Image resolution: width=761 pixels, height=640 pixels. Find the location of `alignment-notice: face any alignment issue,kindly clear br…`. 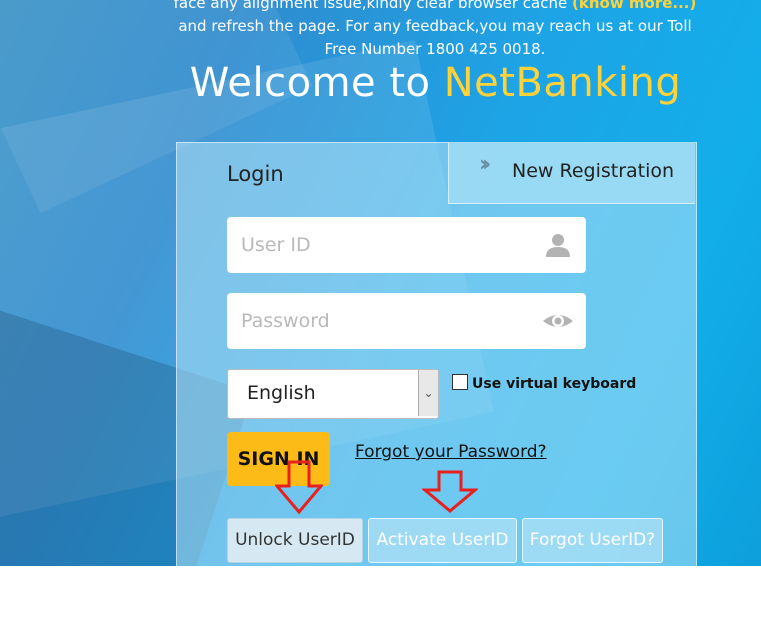

alignment-notice: face any alignment issue,kindly clear br… is located at coordinates (435, 30).